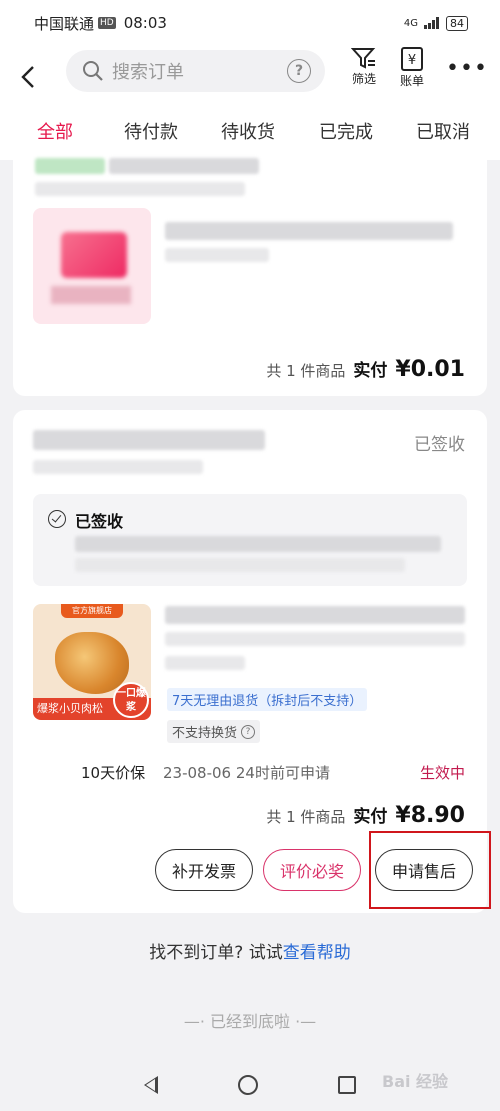  What do you see at coordinates (70, 166) in the screenshot?
I see `store-tag-blurred` at bounding box center [70, 166].